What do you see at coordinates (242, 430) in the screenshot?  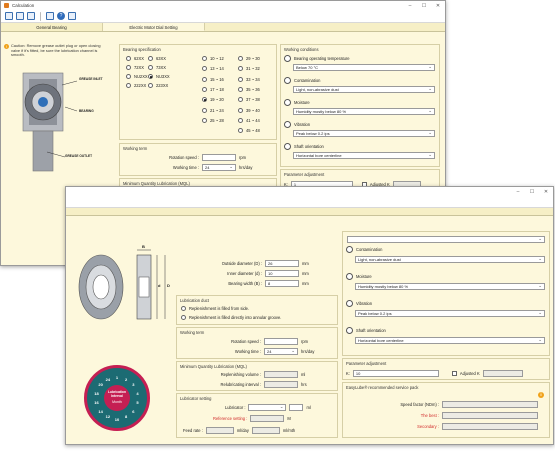 I see `feed-unit-day-2: ml/day` at bounding box center [242, 430].